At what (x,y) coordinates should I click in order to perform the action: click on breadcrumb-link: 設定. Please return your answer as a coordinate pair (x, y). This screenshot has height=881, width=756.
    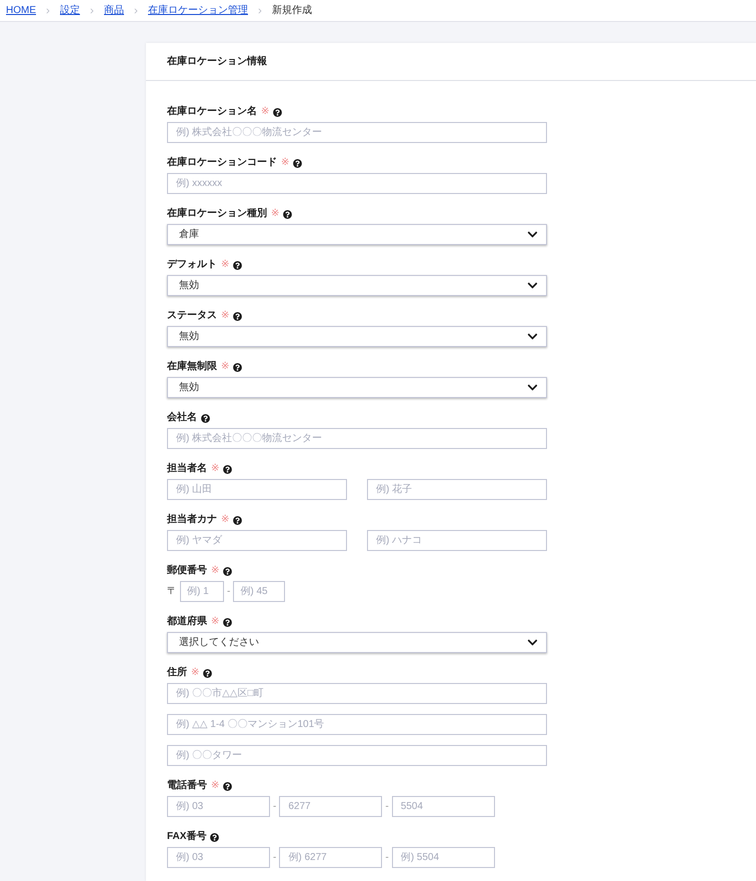
    Looking at the image, I should click on (70, 10).